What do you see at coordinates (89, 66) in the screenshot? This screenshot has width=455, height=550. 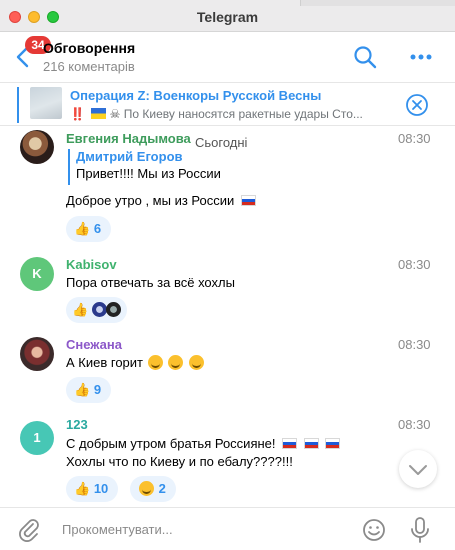 I see `comments-count: 216 коментарів` at bounding box center [89, 66].